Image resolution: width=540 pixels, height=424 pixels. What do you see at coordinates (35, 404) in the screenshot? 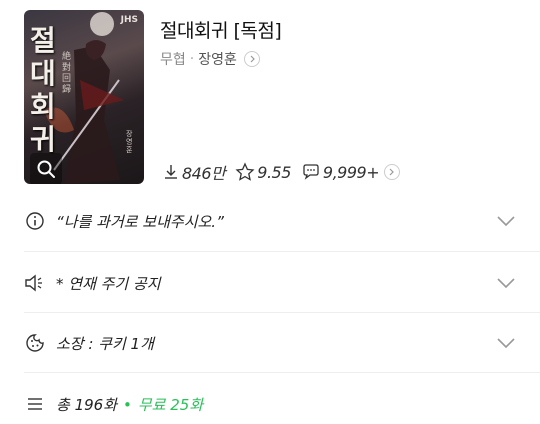
I see `list-icon` at bounding box center [35, 404].